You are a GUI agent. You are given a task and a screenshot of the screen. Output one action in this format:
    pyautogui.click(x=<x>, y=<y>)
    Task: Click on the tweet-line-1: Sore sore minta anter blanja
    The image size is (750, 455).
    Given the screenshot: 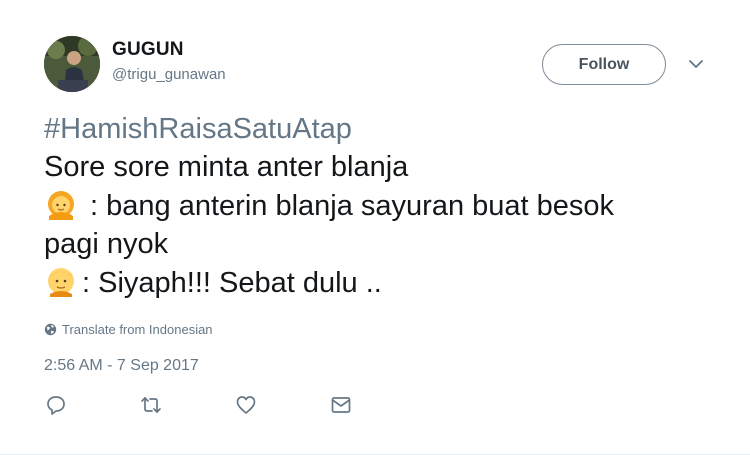 What is the action you would take?
    pyautogui.click(x=226, y=167)
    